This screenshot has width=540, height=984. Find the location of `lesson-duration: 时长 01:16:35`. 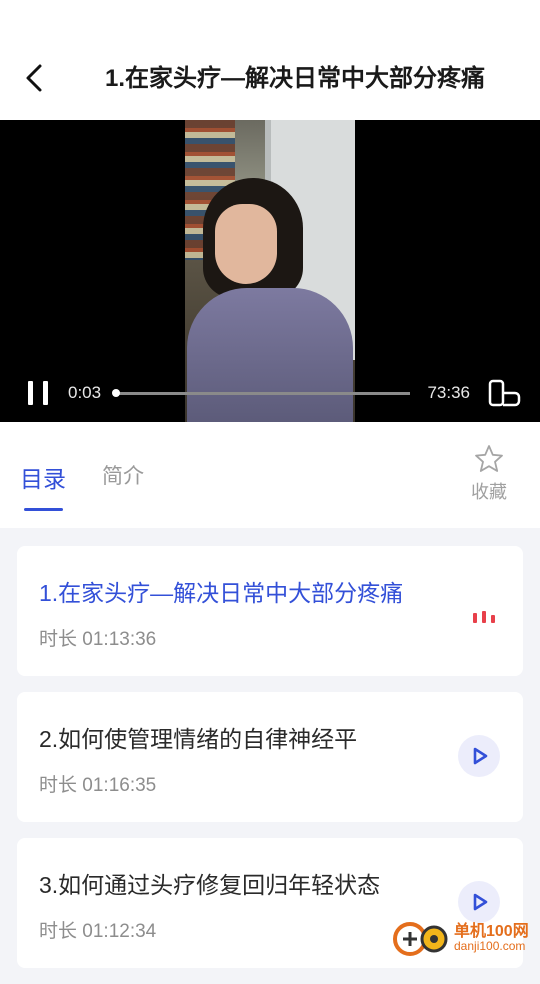

lesson-duration: 时长 01:16:35 is located at coordinates (97, 783).